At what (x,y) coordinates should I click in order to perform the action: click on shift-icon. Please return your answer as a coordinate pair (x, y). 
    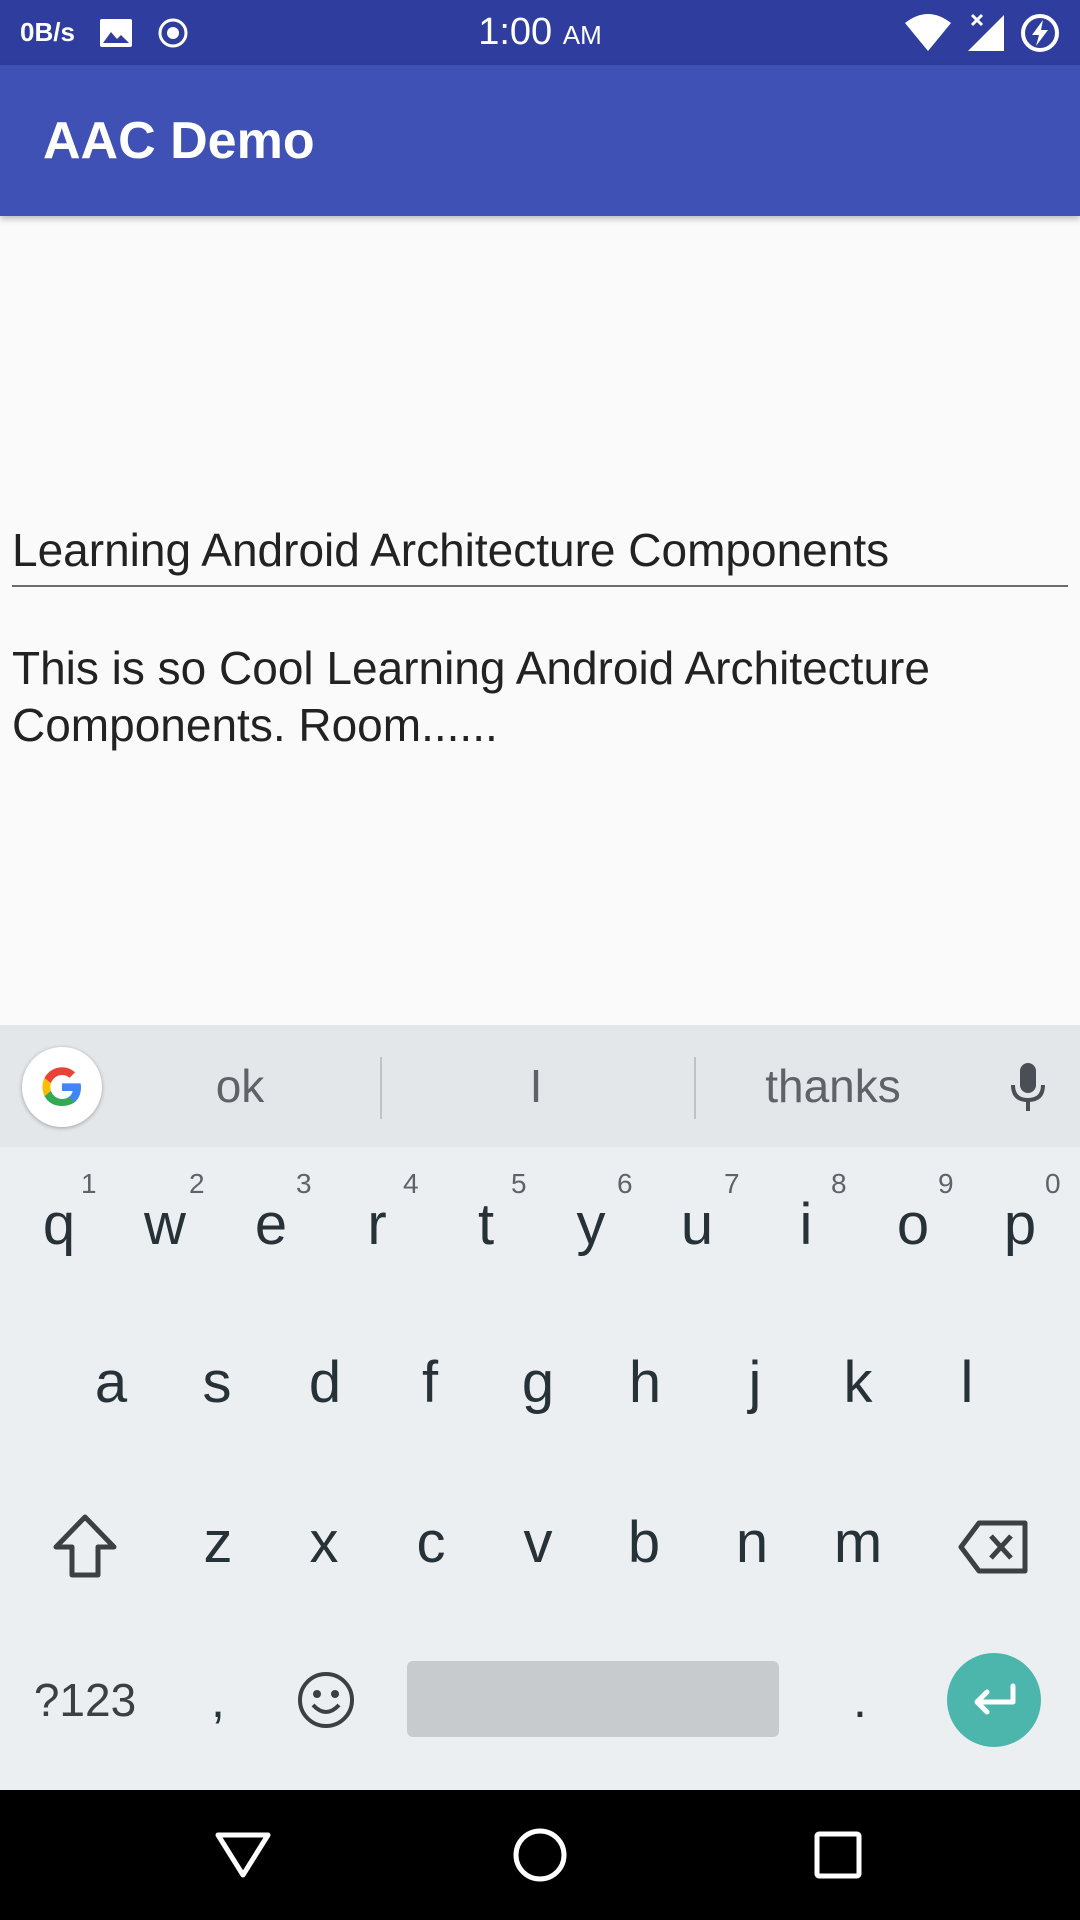
    Looking at the image, I should click on (85, 1546).